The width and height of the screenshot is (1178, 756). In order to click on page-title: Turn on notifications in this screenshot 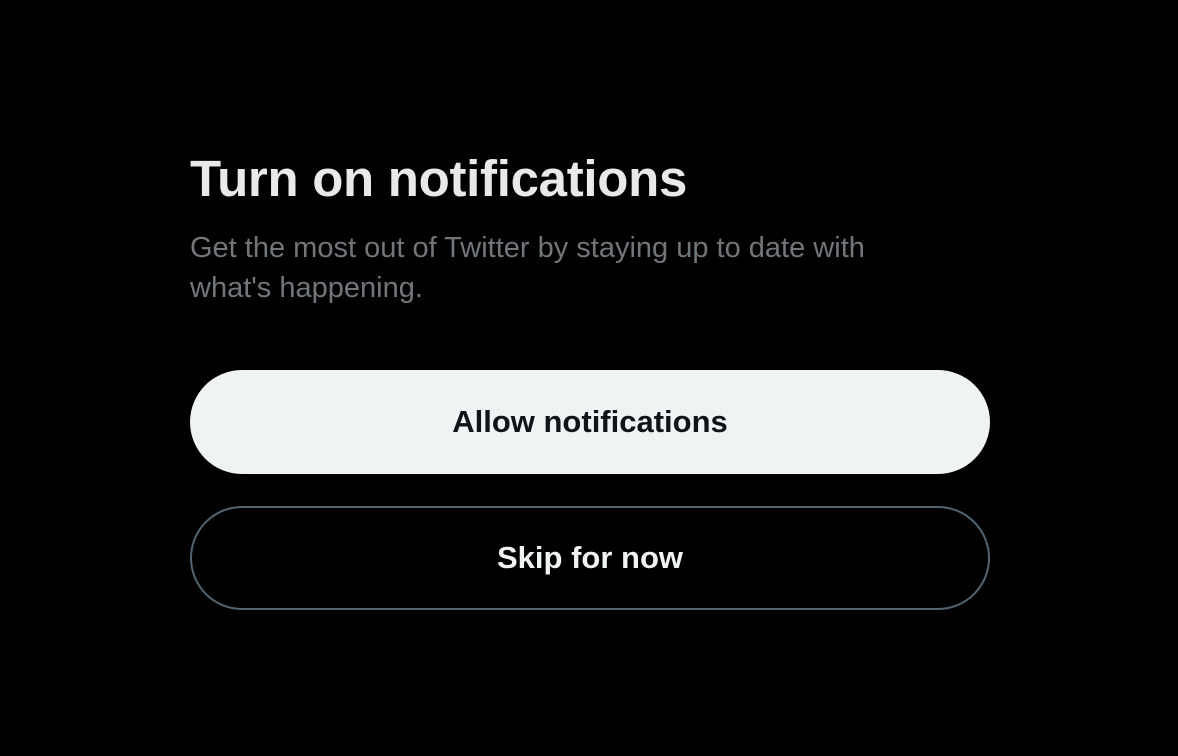, I will do `click(439, 178)`.